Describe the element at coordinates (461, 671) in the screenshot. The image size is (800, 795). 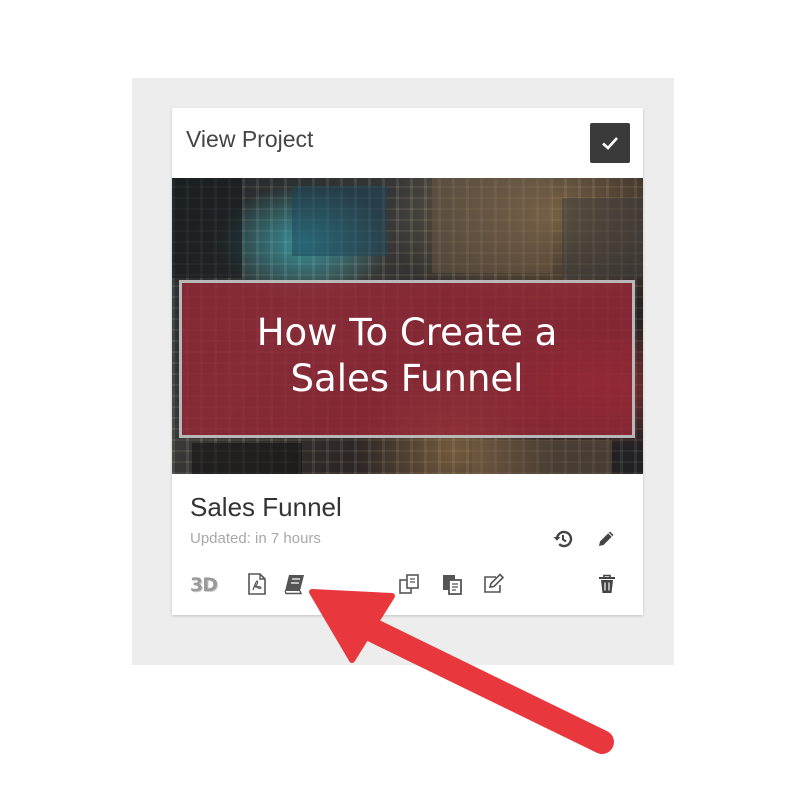
I see `annotation-arrow` at that location.